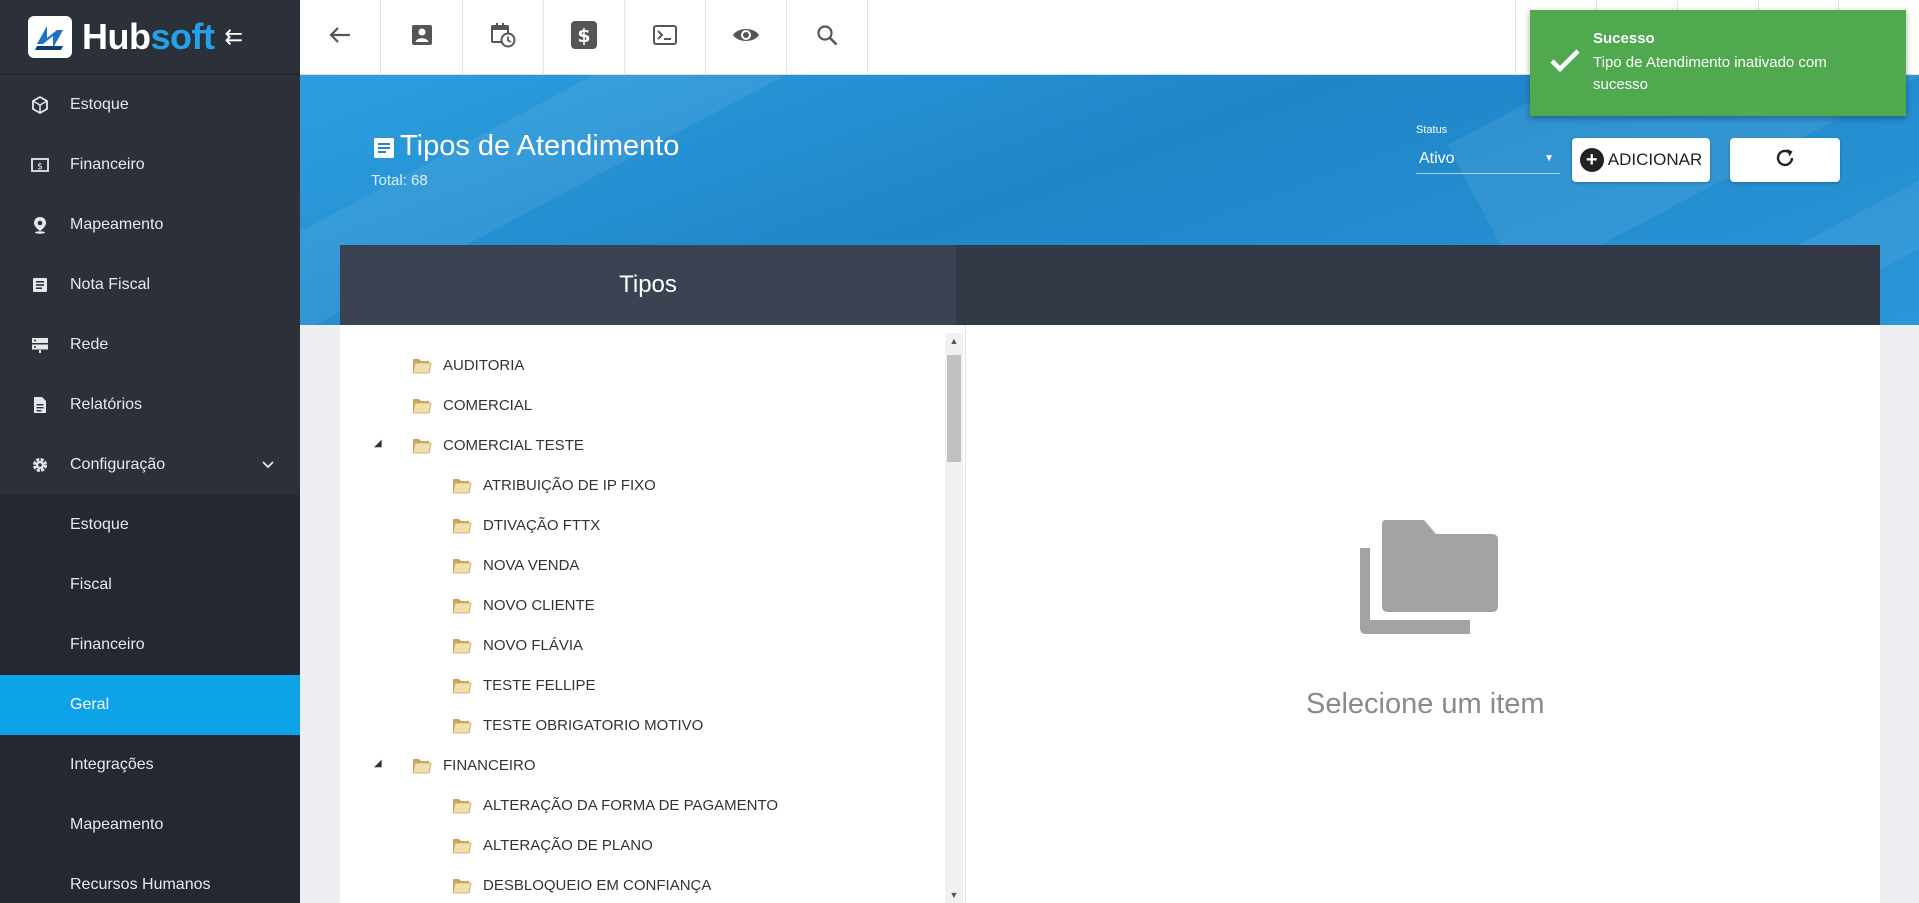 This screenshot has width=1919, height=903. What do you see at coordinates (150, 705) in the screenshot?
I see `submenu-item-geral: Geral` at bounding box center [150, 705].